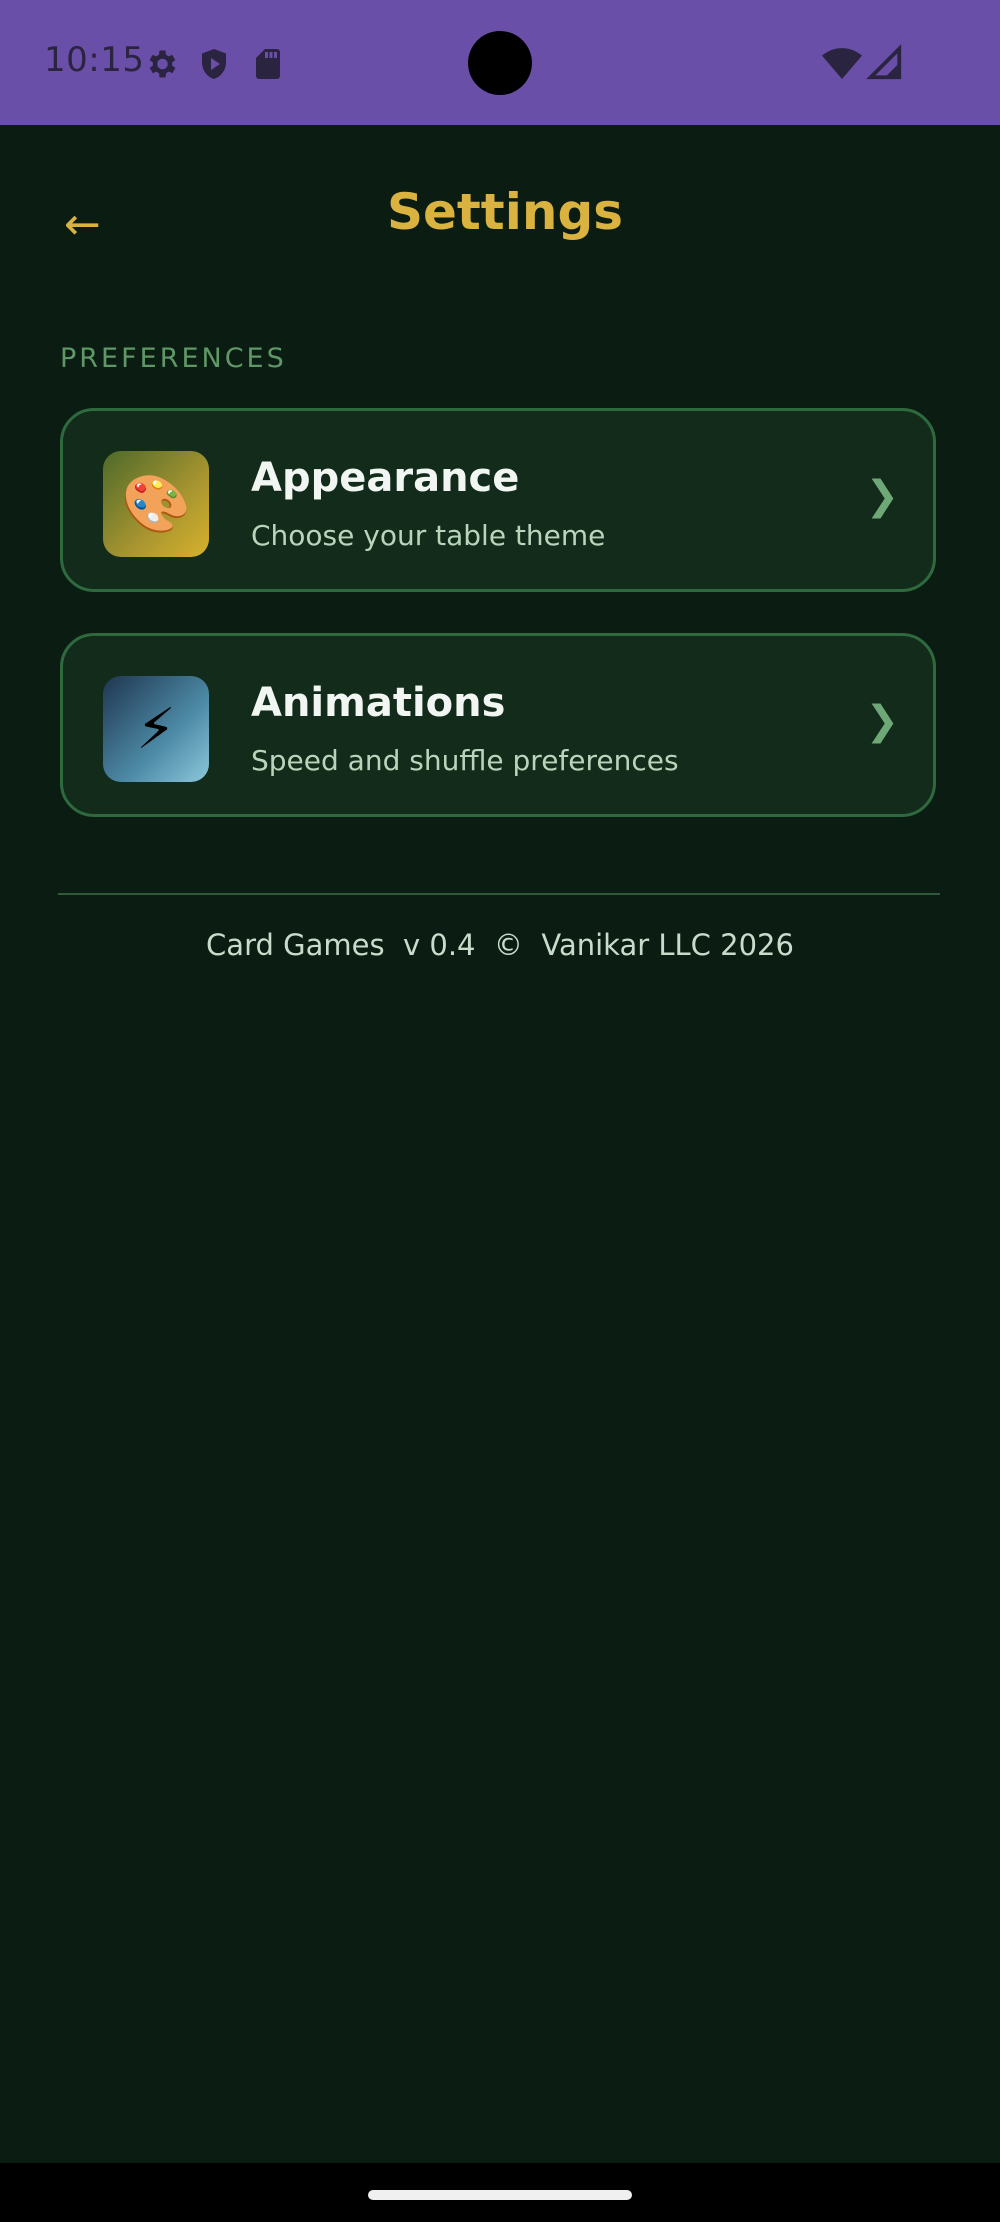  What do you see at coordinates (156, 504) in the screenshot?
I see `palette-icon: 🎨` at bounding box center [156, 504].